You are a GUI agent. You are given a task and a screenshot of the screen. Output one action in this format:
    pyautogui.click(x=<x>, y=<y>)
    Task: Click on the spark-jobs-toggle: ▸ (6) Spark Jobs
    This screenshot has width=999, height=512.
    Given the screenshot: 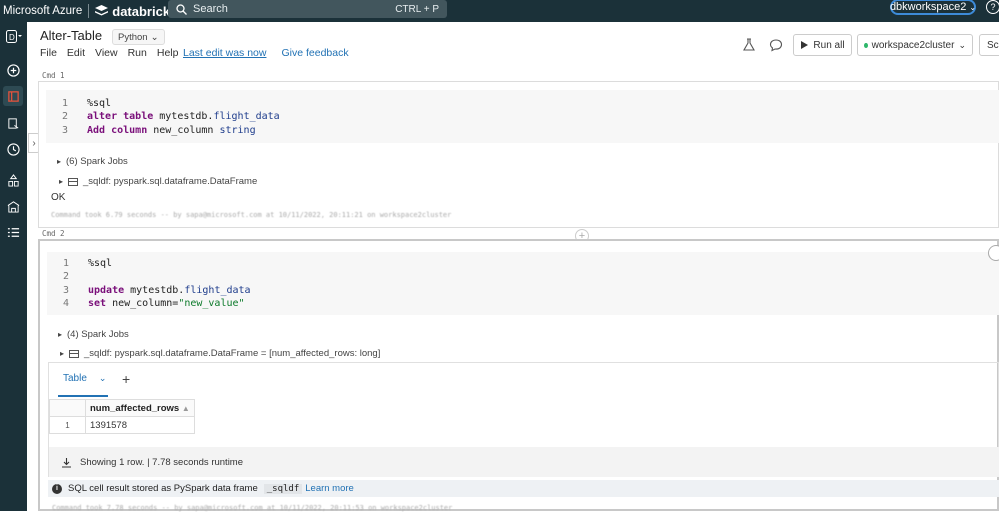 What is the action you would take?
    pyautogui.click(x=92, y=161)
    